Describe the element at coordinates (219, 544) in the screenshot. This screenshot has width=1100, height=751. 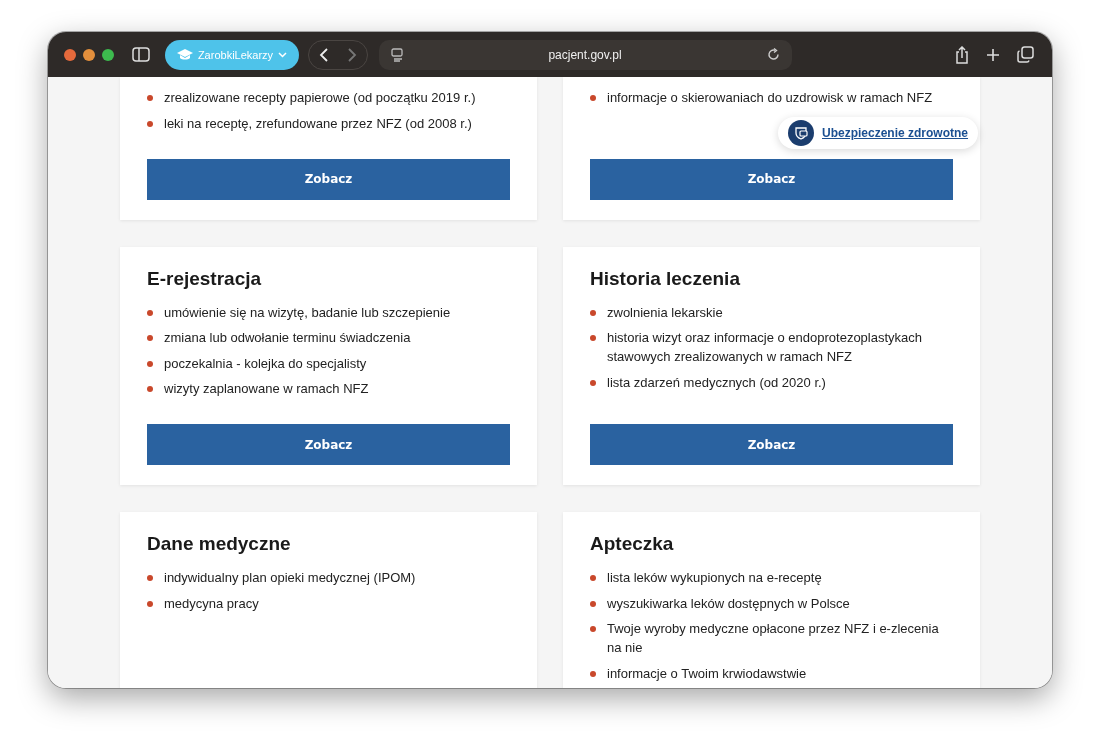
I see `card-title: Dane medyczne` at that location.